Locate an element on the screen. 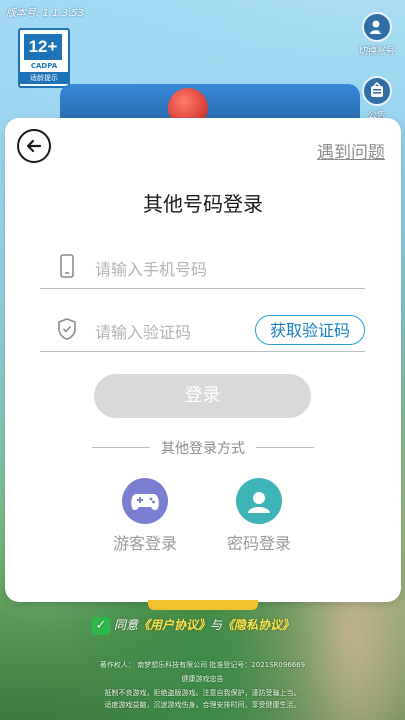  announcement-button: 公告 is located at coordinates (377, 98).